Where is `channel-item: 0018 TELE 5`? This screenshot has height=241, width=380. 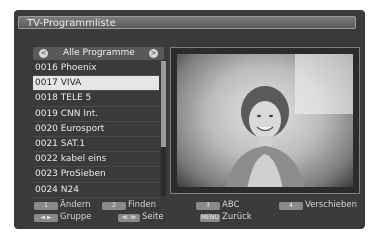
channel-item: 0018 TELE 5 is located at coordinates (96, 99).